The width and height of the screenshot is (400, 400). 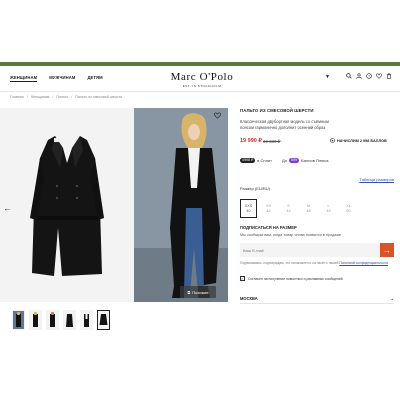 I want to click on size-label: Размер (EU/RU), so click(x=255, y=188).